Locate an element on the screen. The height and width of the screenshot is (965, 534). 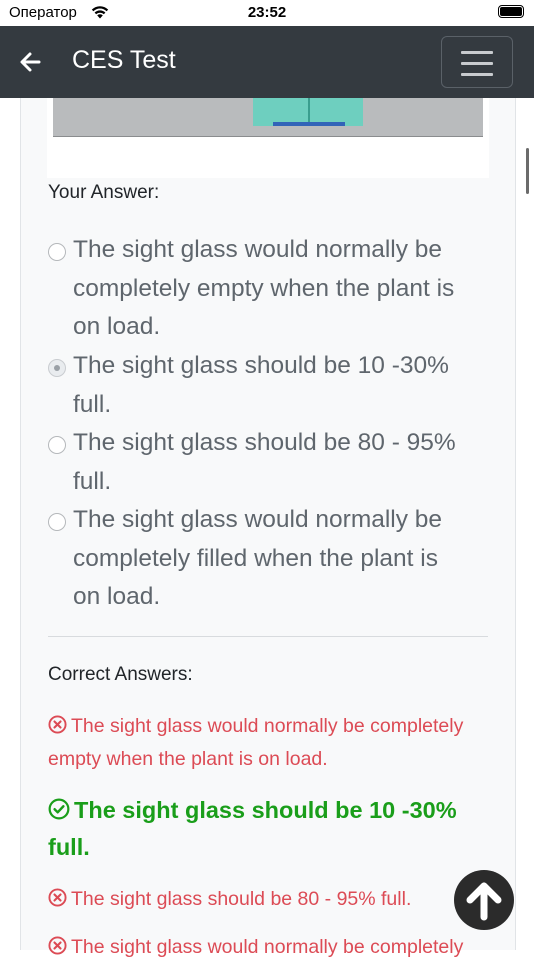
scrollbar is located at coordinates (527, 171).